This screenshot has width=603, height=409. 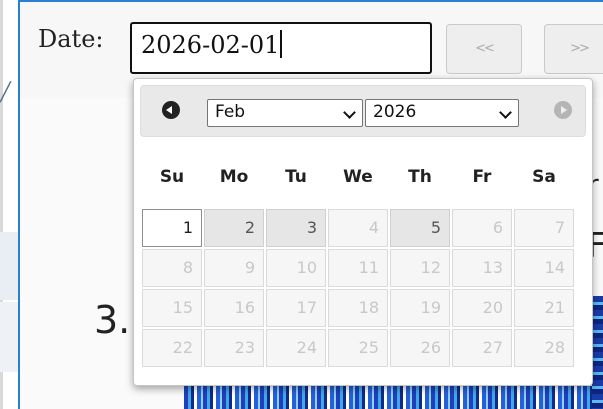 I want to click on weekday-header: Sa, so click(x=544, y=177).